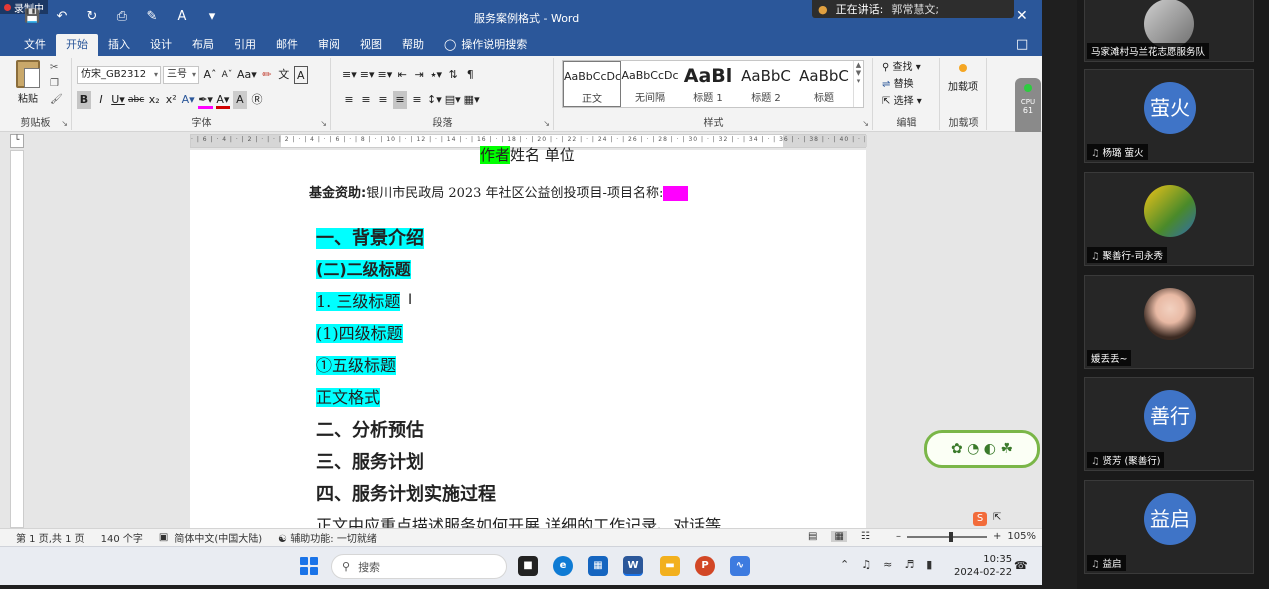 The height and width of the screenshot is (589, 1269). What do you see at coordinates (865, 123) in the screenshot?
I see `styles-launcher-icon: ↘` at bounding box center [865, 123].